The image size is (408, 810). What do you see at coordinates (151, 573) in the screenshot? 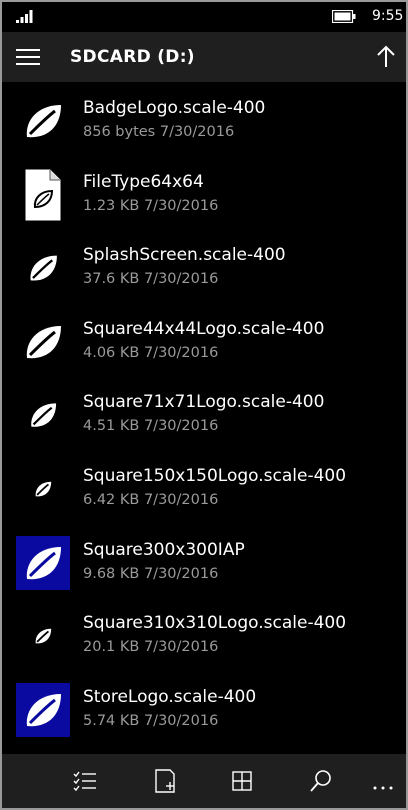
I see `file-meta: 9.68 KB 7/30/2016` at bounding box center [151, 573].